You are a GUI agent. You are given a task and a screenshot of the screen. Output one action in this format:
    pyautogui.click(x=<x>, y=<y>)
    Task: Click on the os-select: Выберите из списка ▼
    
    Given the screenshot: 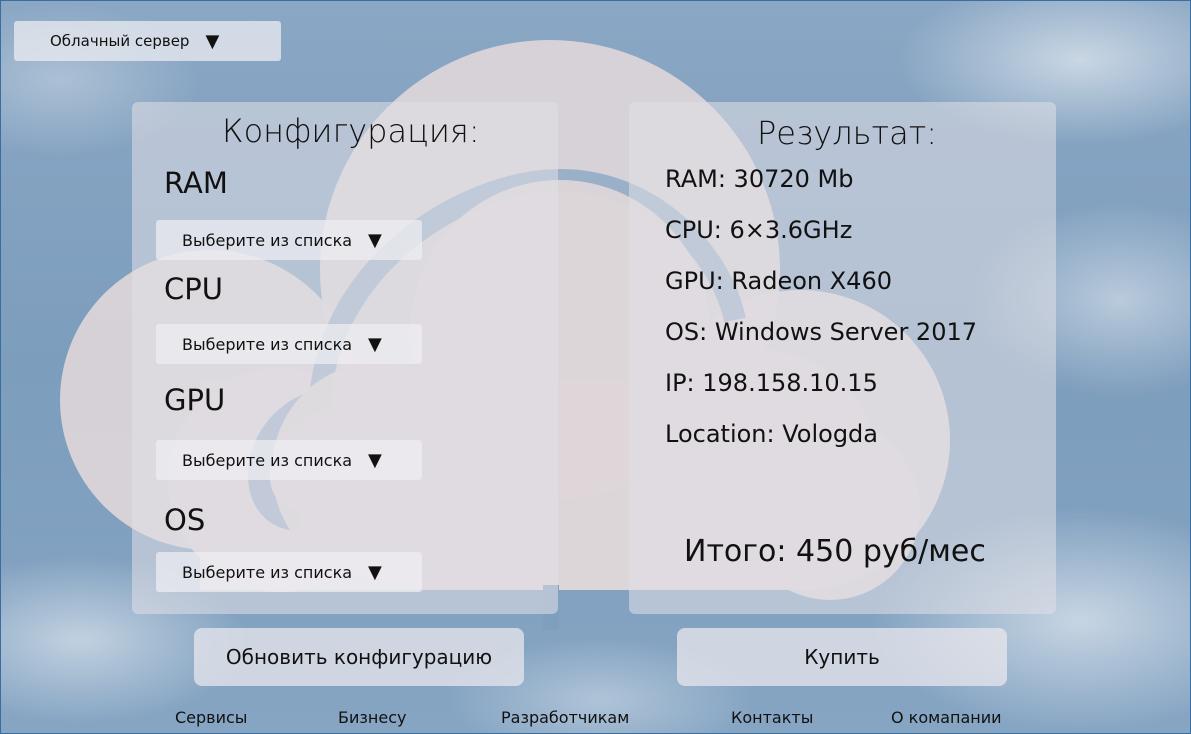 What is the action you would take?
    pyautogui.click(x=289, y=572)
    